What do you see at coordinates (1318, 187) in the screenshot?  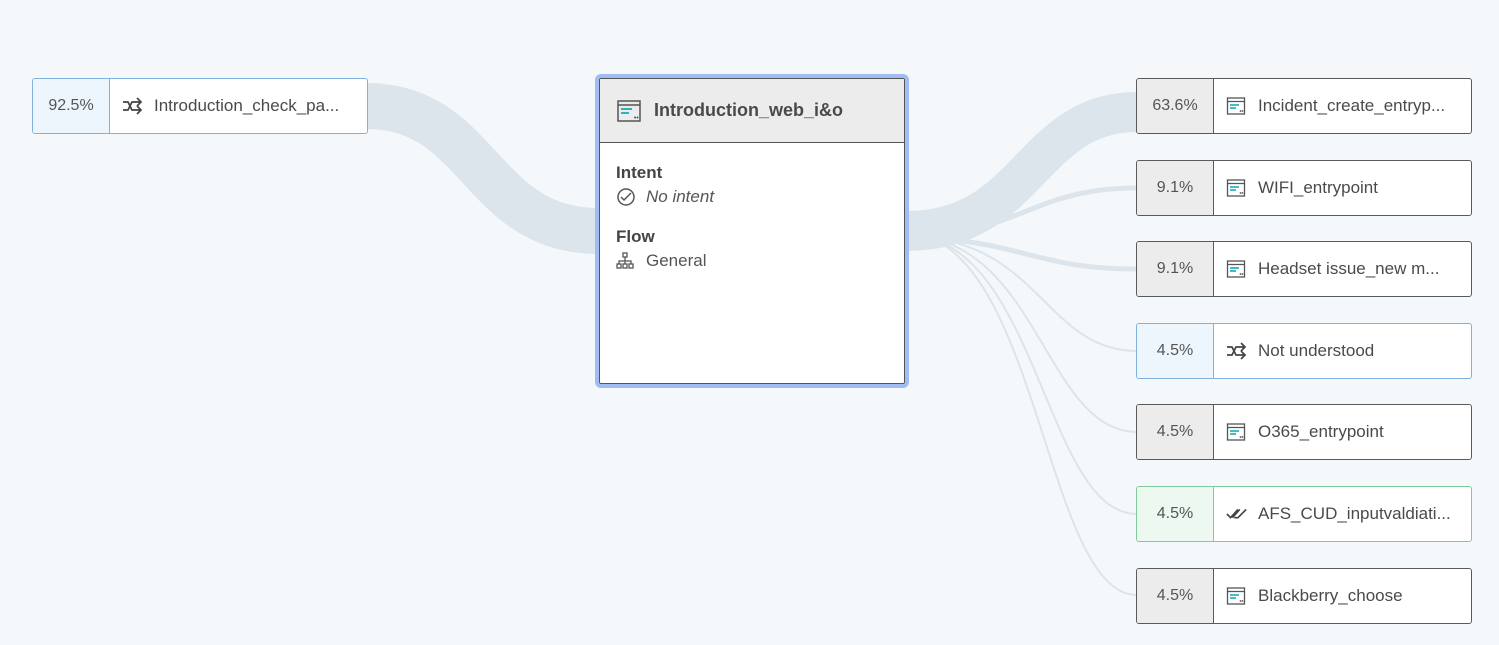 I see `outgoing-node-label: WIFI_entrypoint` at bounding box center [1318, 187].